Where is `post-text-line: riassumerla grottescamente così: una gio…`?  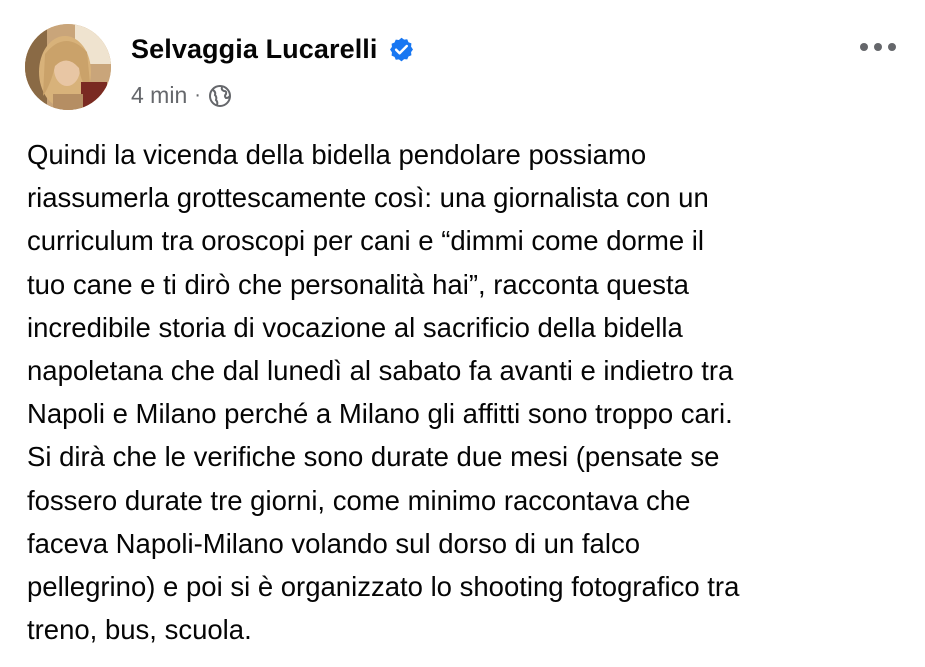
post-text-line: riassumerla grottescamente così: una gio… is located at coordinates (368, 198).